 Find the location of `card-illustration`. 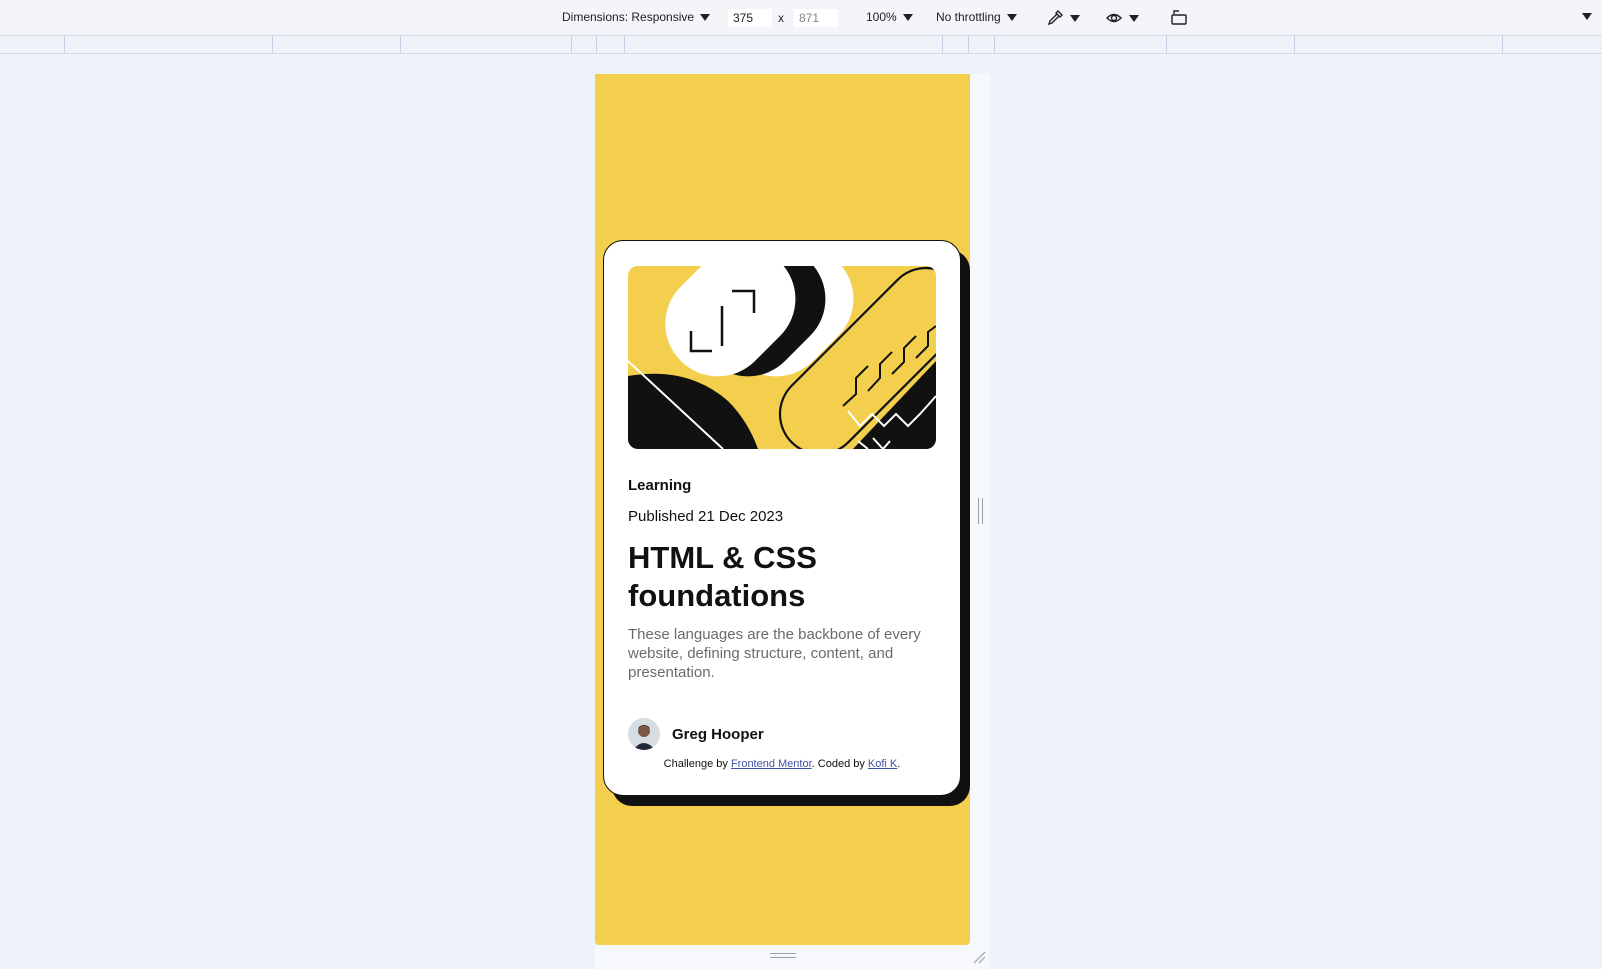

card-illustration is located at coordinates (782, 357).